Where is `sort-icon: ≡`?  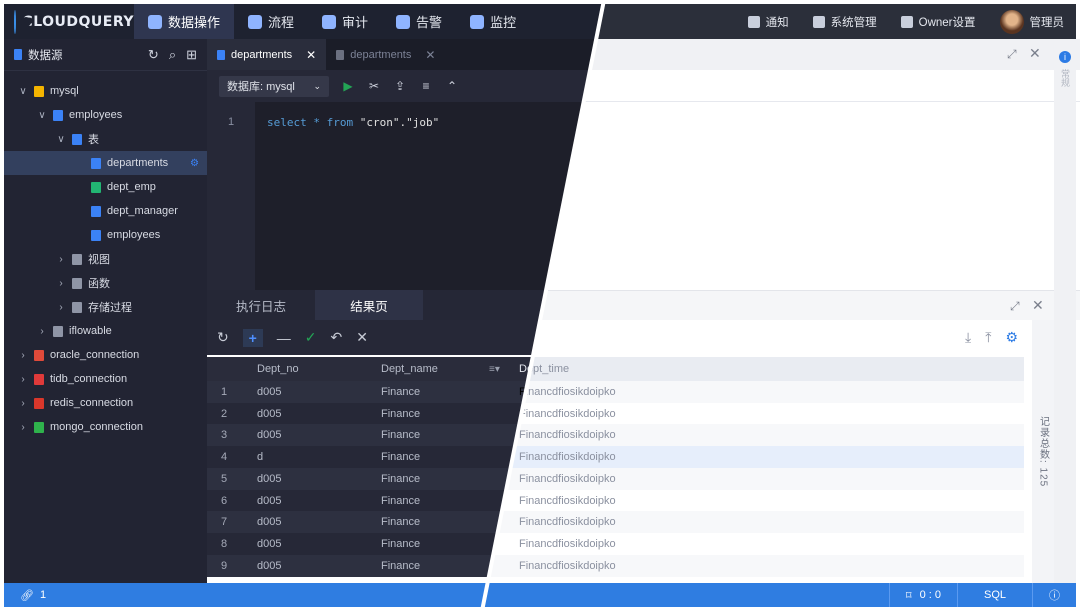 sort-icon: ≡ is located at coordinates (426, 86).